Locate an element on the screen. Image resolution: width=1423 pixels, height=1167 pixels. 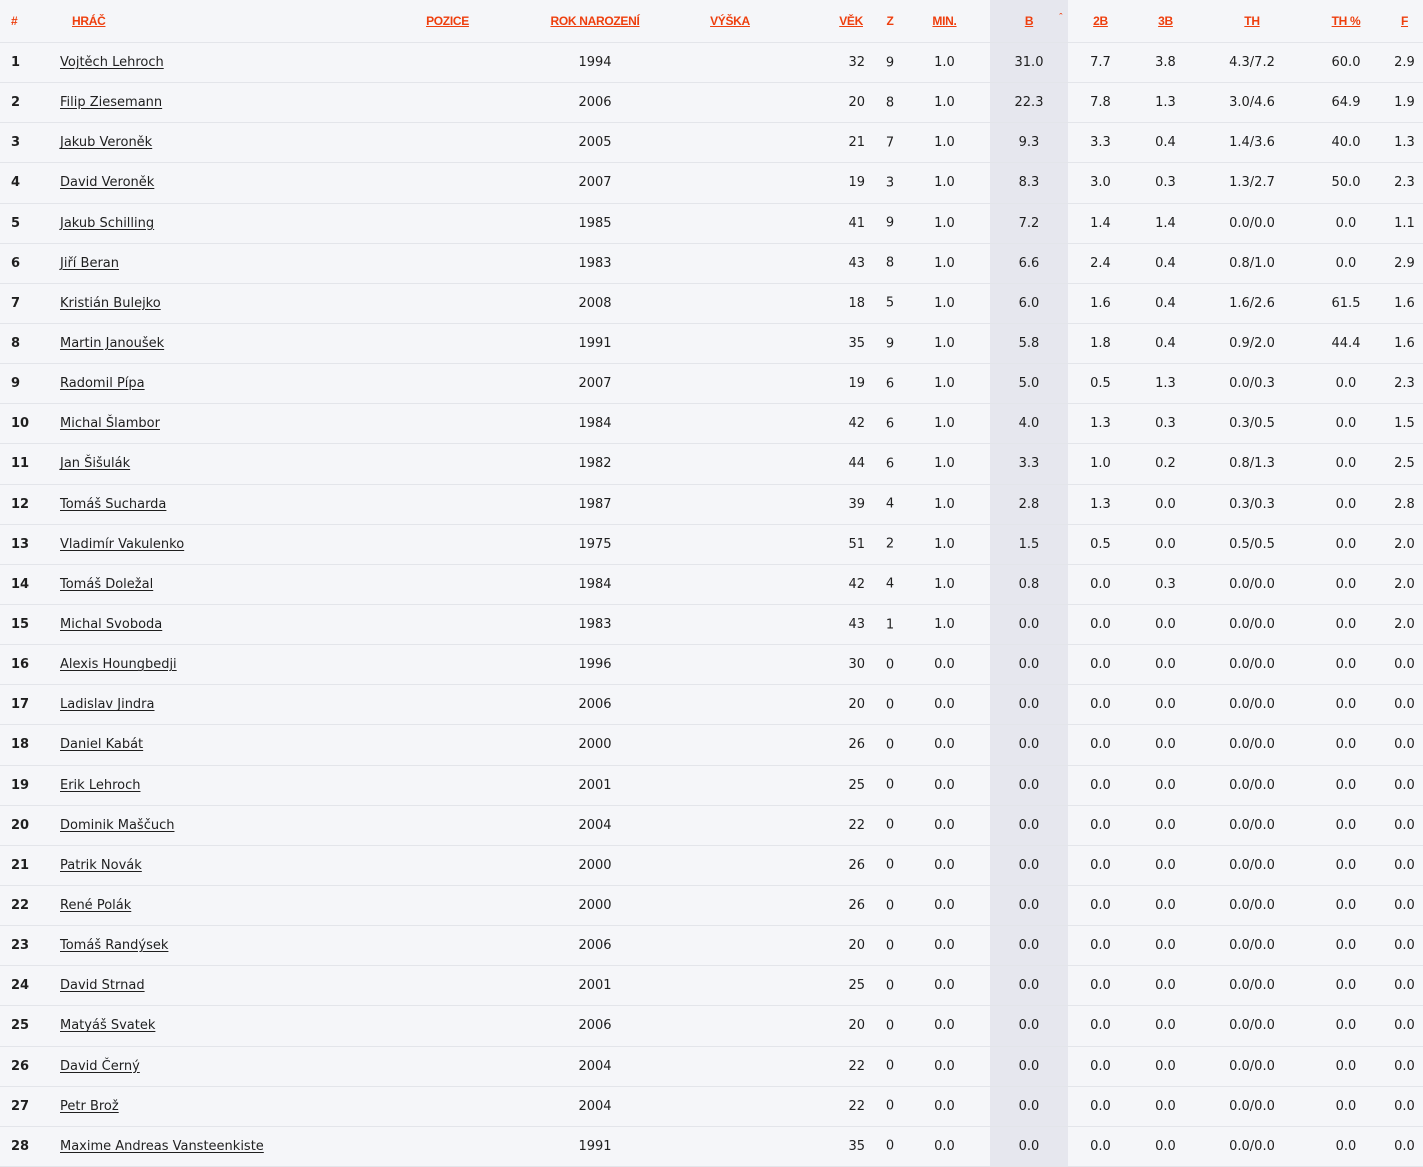
cell-games-value: 2 is located at coordinates (890, 544).